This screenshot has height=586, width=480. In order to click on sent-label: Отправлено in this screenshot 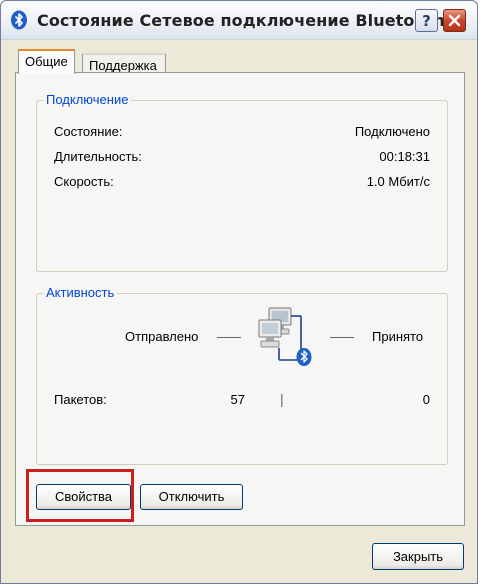, I will do `click(162, 336)`.